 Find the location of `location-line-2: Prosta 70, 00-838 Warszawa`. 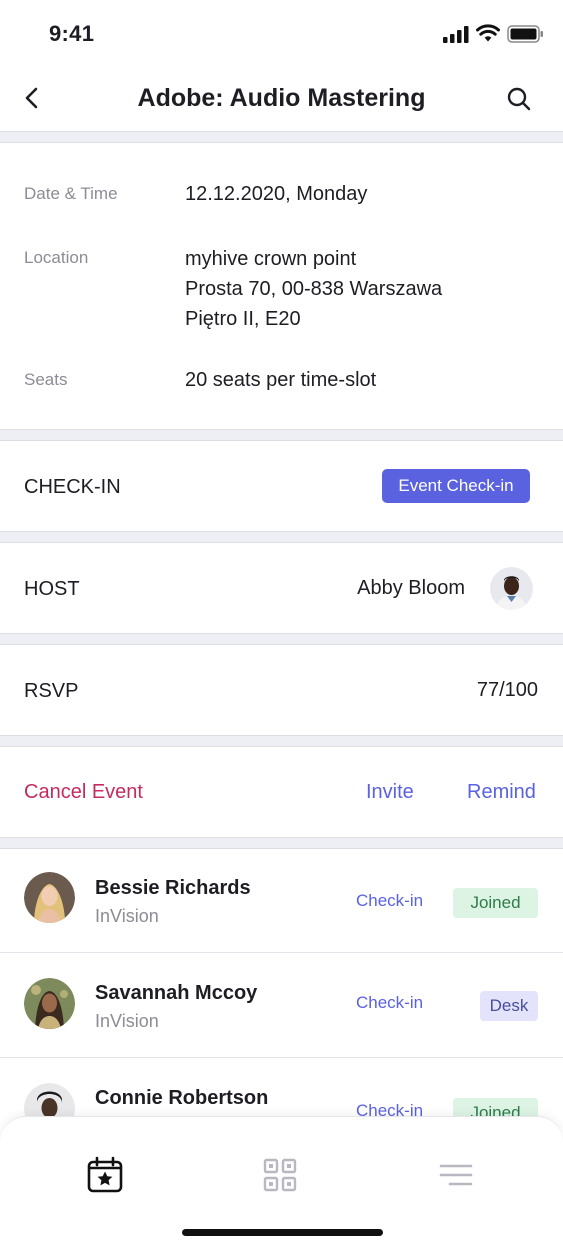

location-line-2: Prosta 70, 00-838 Warszawa is located at coordinates (314, 289).